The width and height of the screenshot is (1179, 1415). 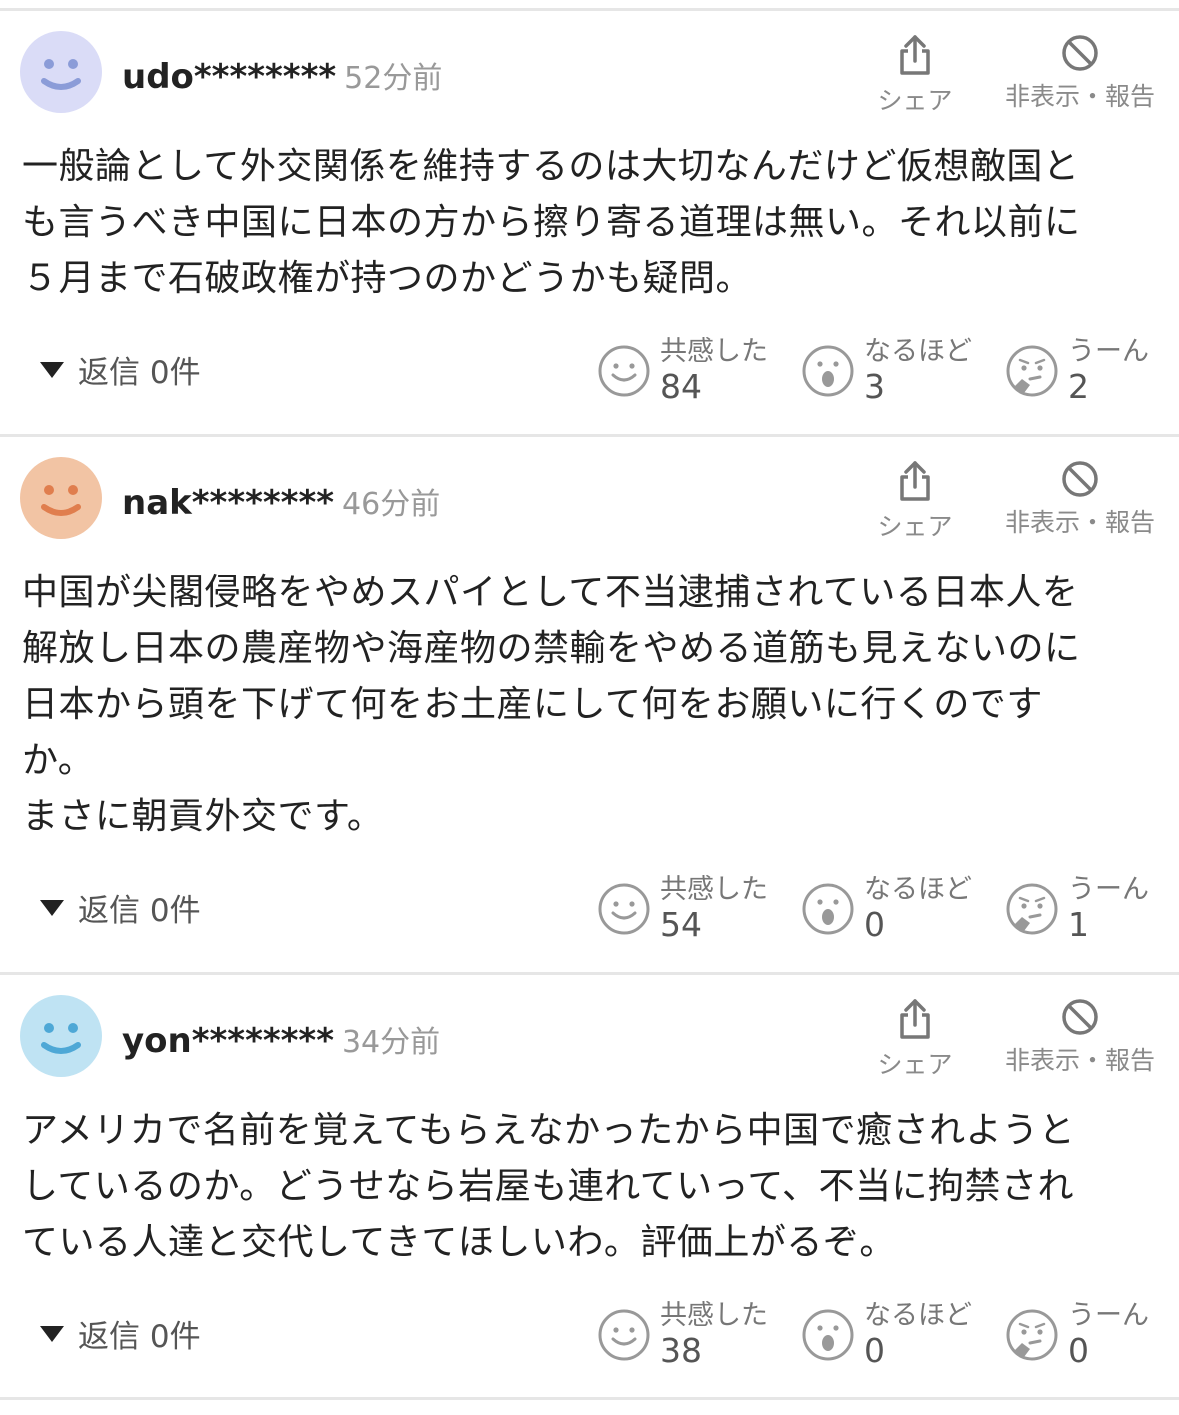 What do you see at coordinates (203, 816) in the screenshot?
I see `comment-line: まさに朝貢外交です。` at bounding box center [203, 816].